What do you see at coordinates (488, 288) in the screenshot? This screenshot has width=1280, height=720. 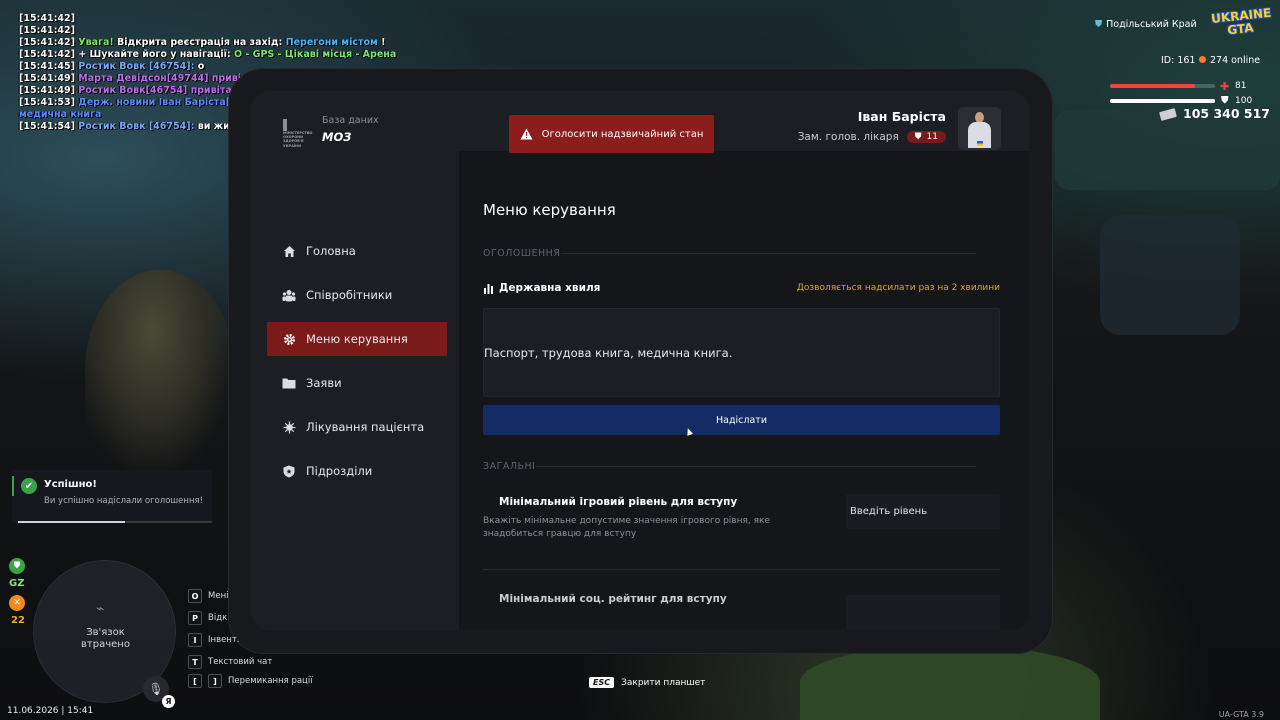 I see `bar-chart-icon` at bounding box center [488, 288].